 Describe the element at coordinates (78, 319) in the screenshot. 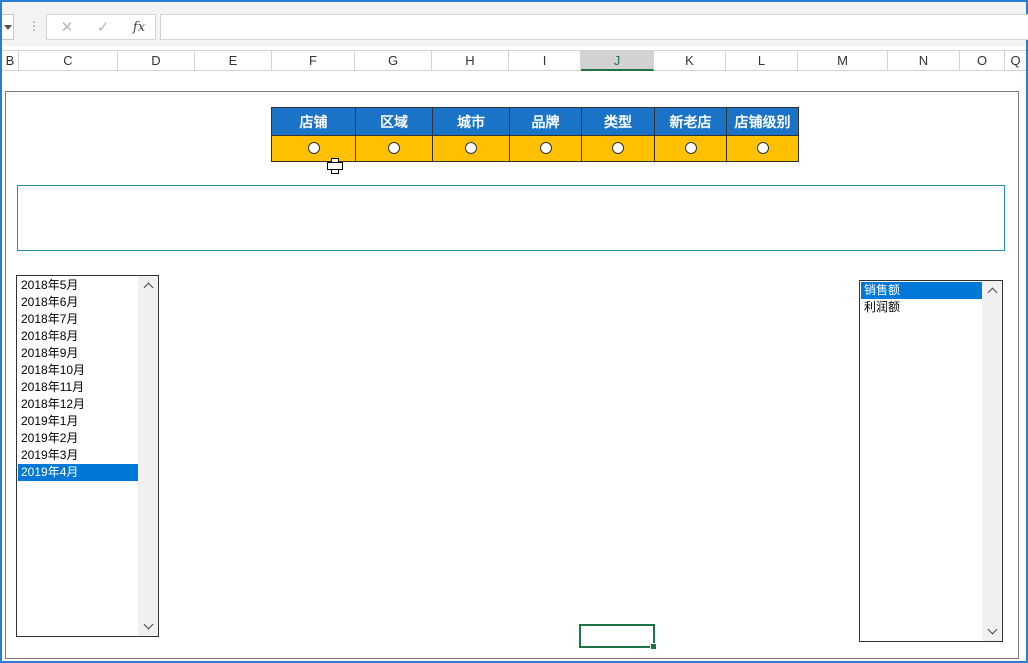

I see `list-item: 2018年7月` at that location.